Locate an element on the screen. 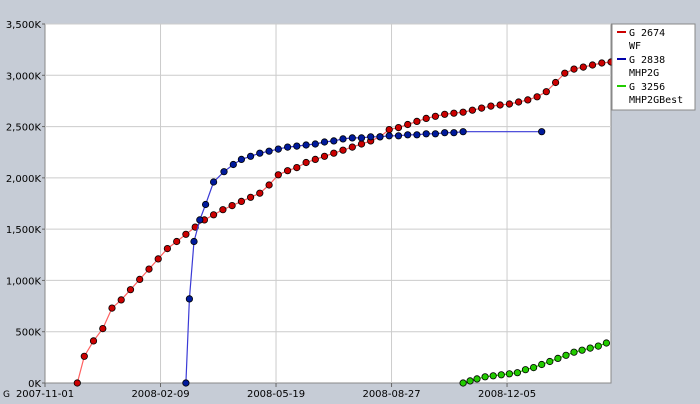 This screenshot has width=700, height=404. x-tick-label: 2008-05-19 is located at coordinates (276, 394).